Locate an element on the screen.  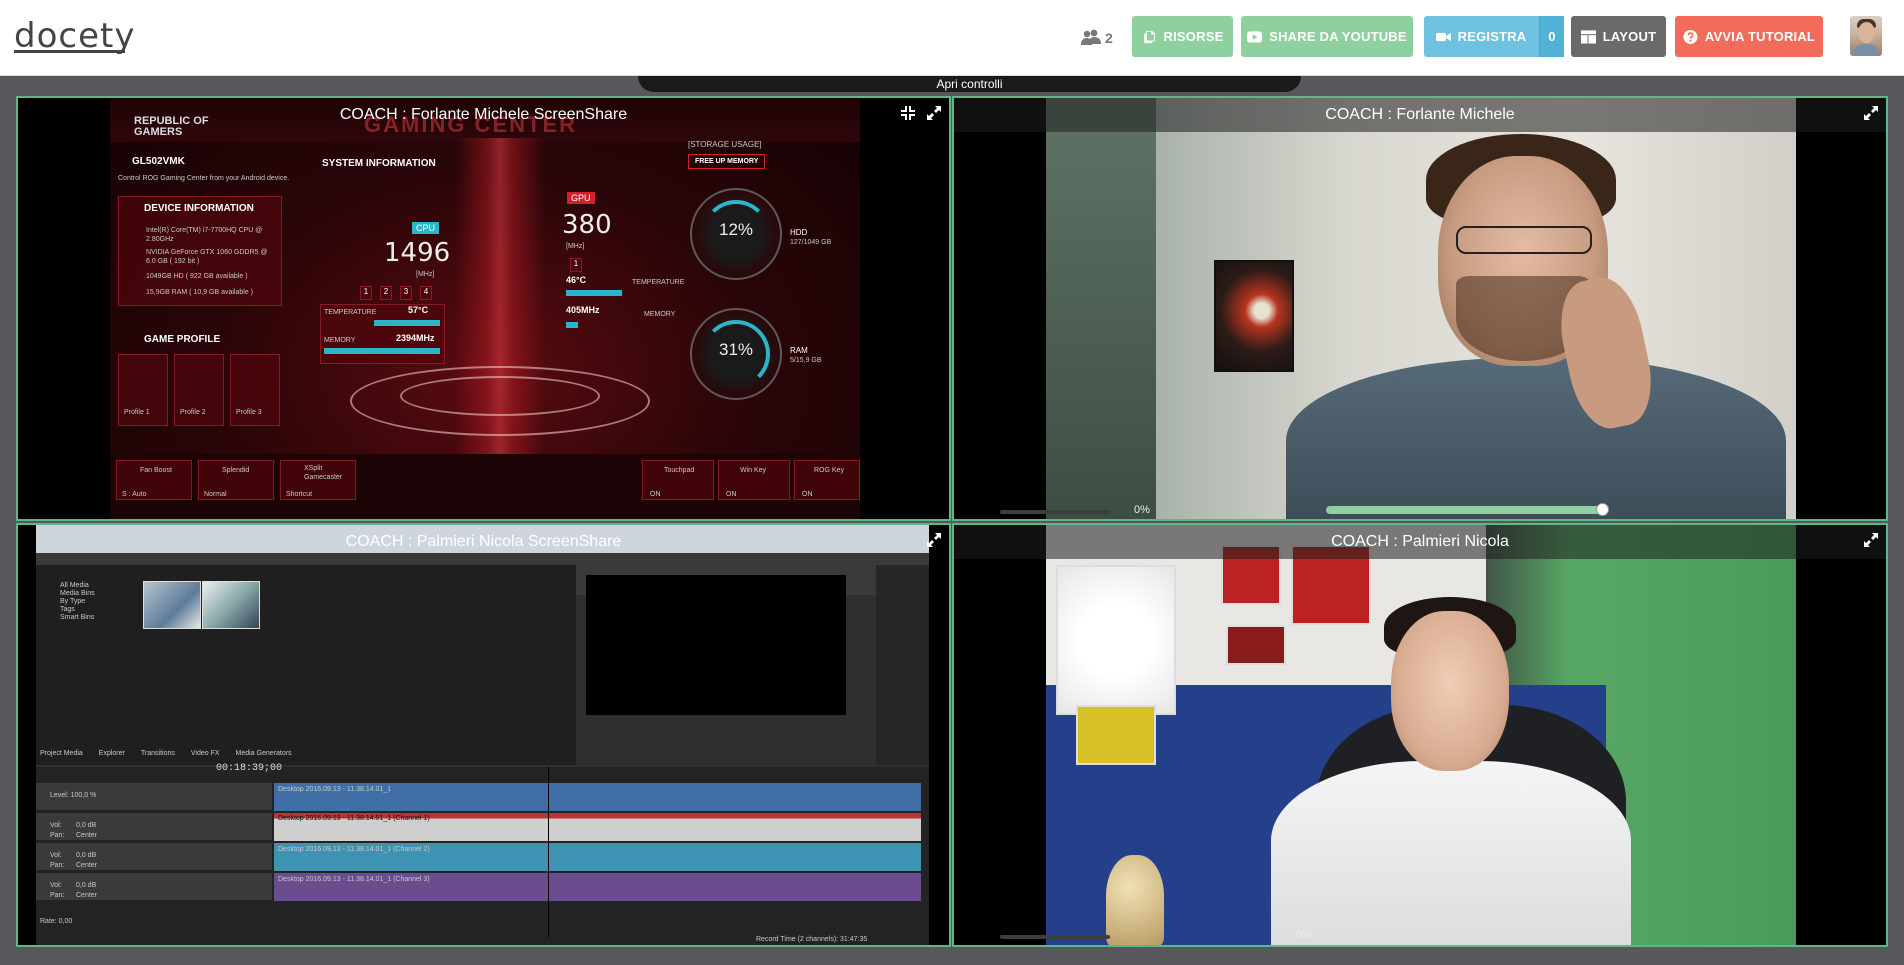
vegas-tab-media-generators: Media Generators is located at coordinates (264, 755).